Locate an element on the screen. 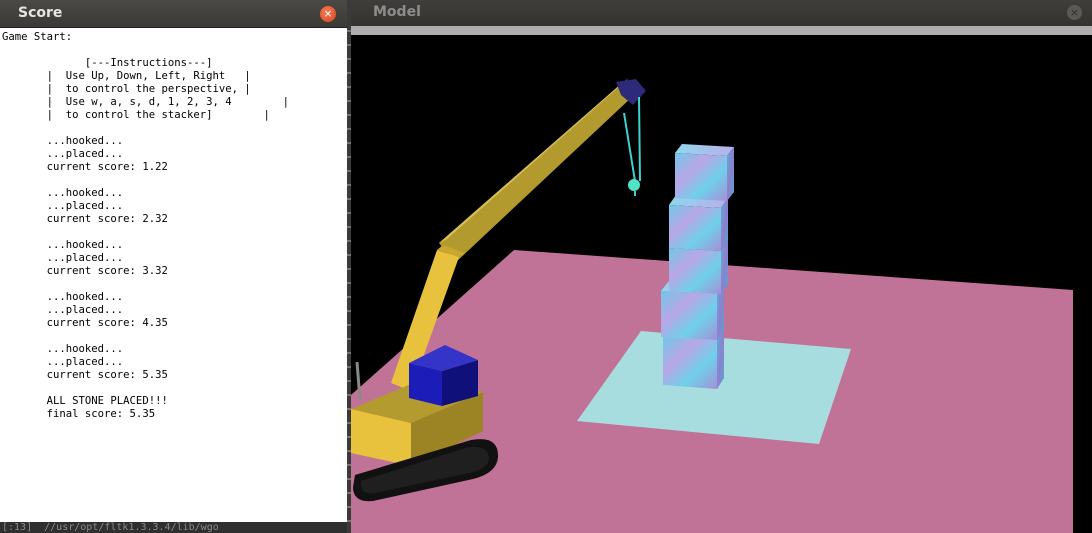 This screenshot has width=1092, height=533. score-titlebar: Score × is located at coordinates (173, 14).